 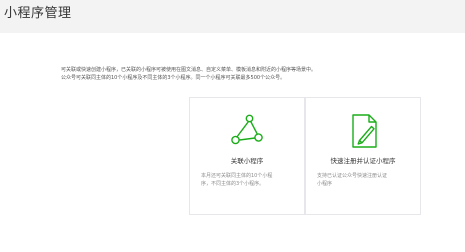 What do you see at coordinates (352, 176) in the screenshot?
I see `card-desc-line: 支持已认证公众号快速注册认证` at bounding box center [352, 176].